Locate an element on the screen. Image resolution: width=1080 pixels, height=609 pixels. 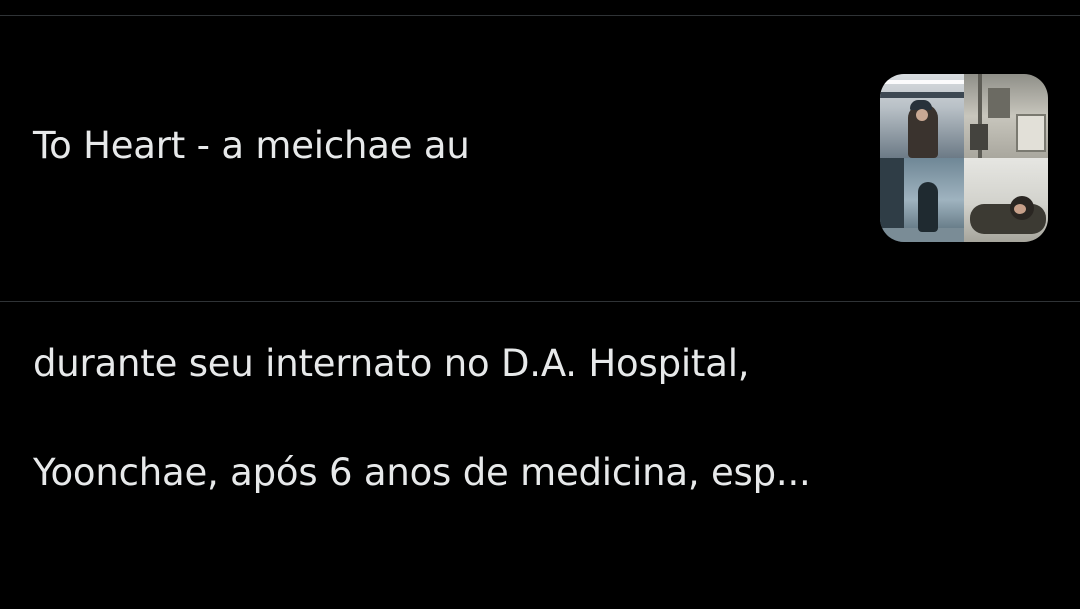
thumbnail-tile-hallway is located at coordinates (922, 200).